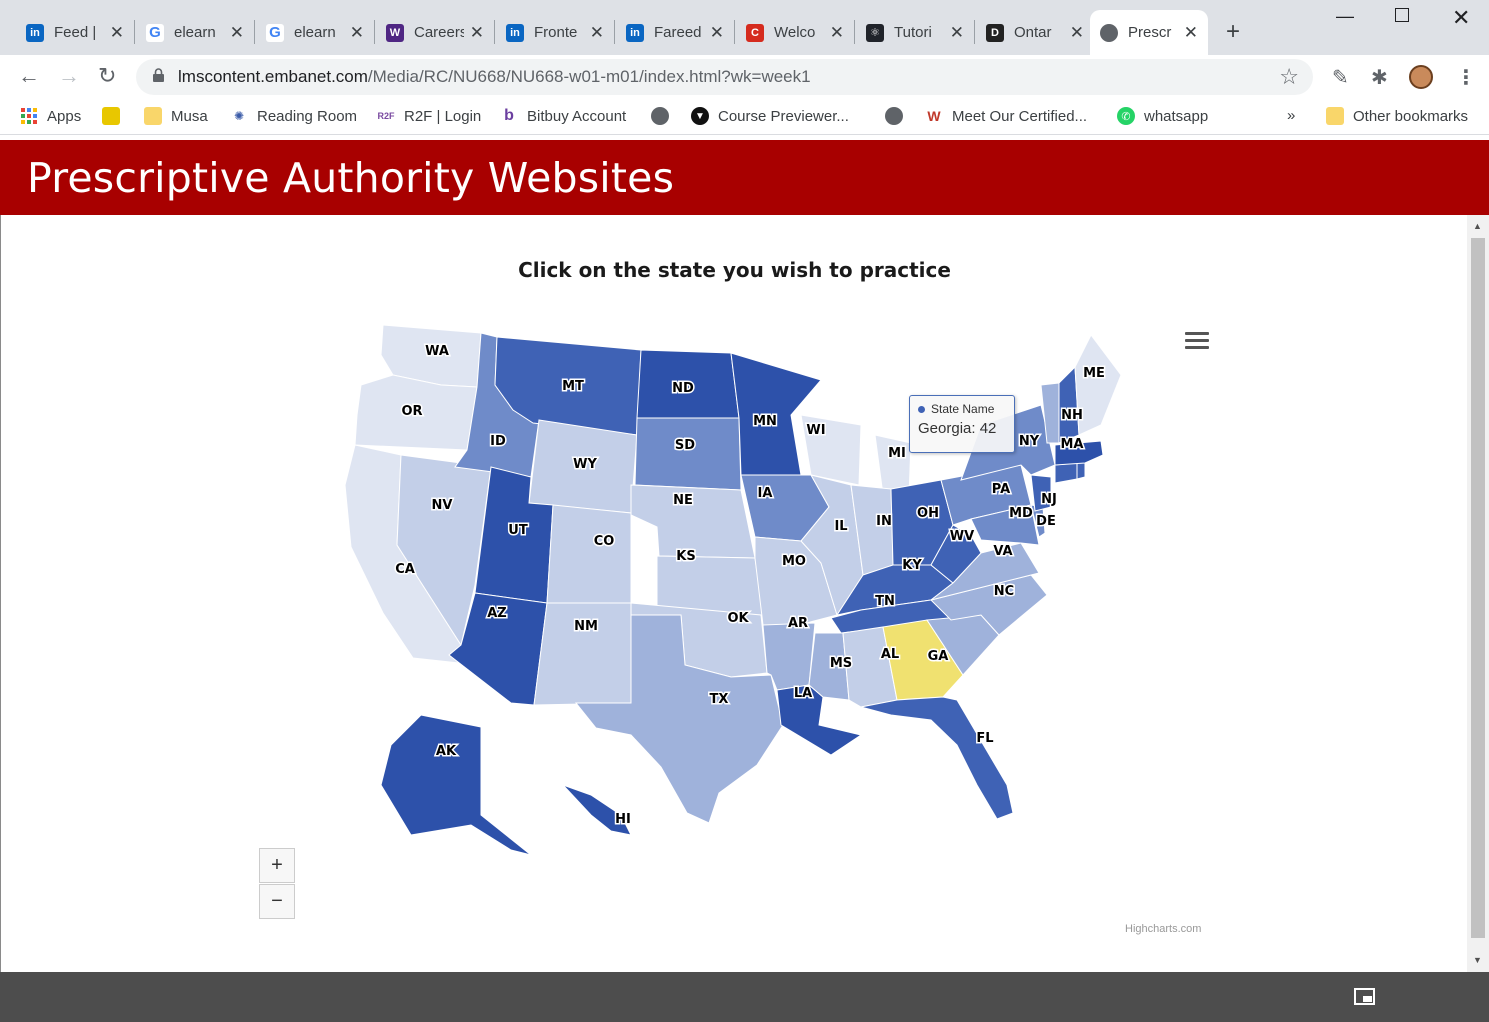  What do you see at coordinates (429, 116) in the screenshot?
I see `bookmark-r2f-login: R2F R2F | Login` at bounding box center [429, 116].